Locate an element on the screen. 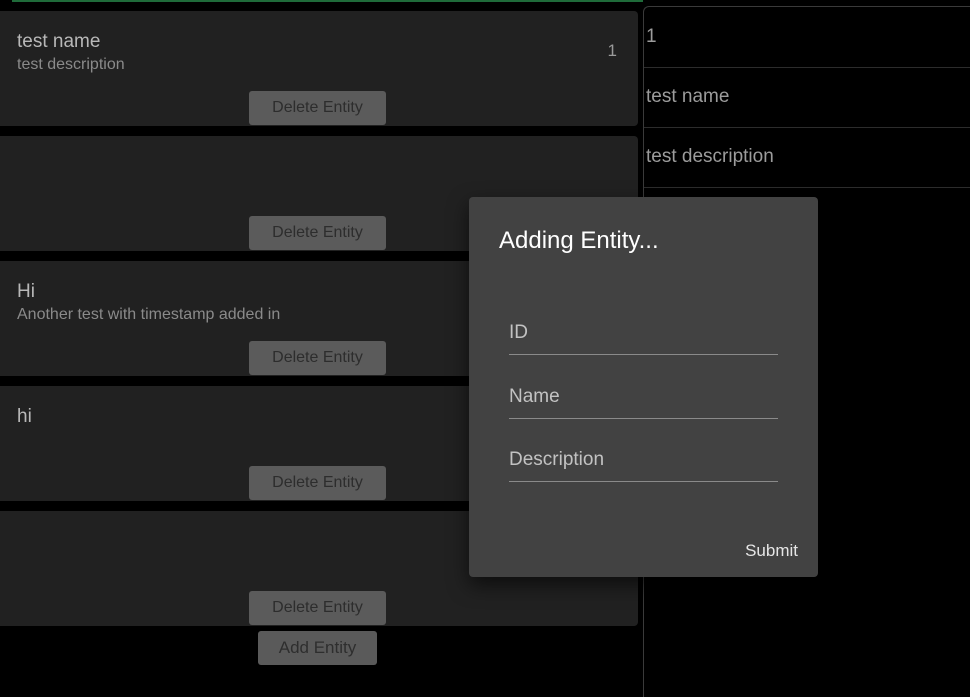 The height and width of the screenshot is (697, 970). name-input is located at coordinates (643, 397).